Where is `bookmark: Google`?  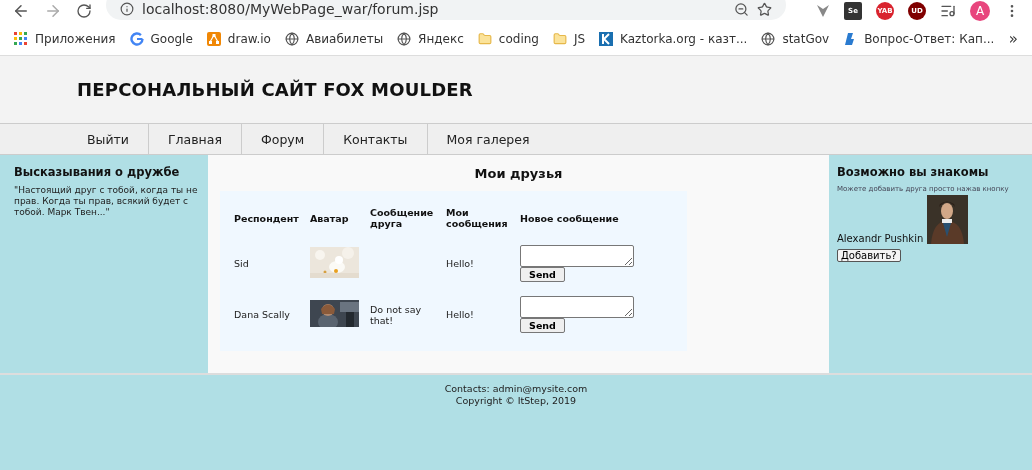 bookmark: Google is located at coordinates (161, 38).